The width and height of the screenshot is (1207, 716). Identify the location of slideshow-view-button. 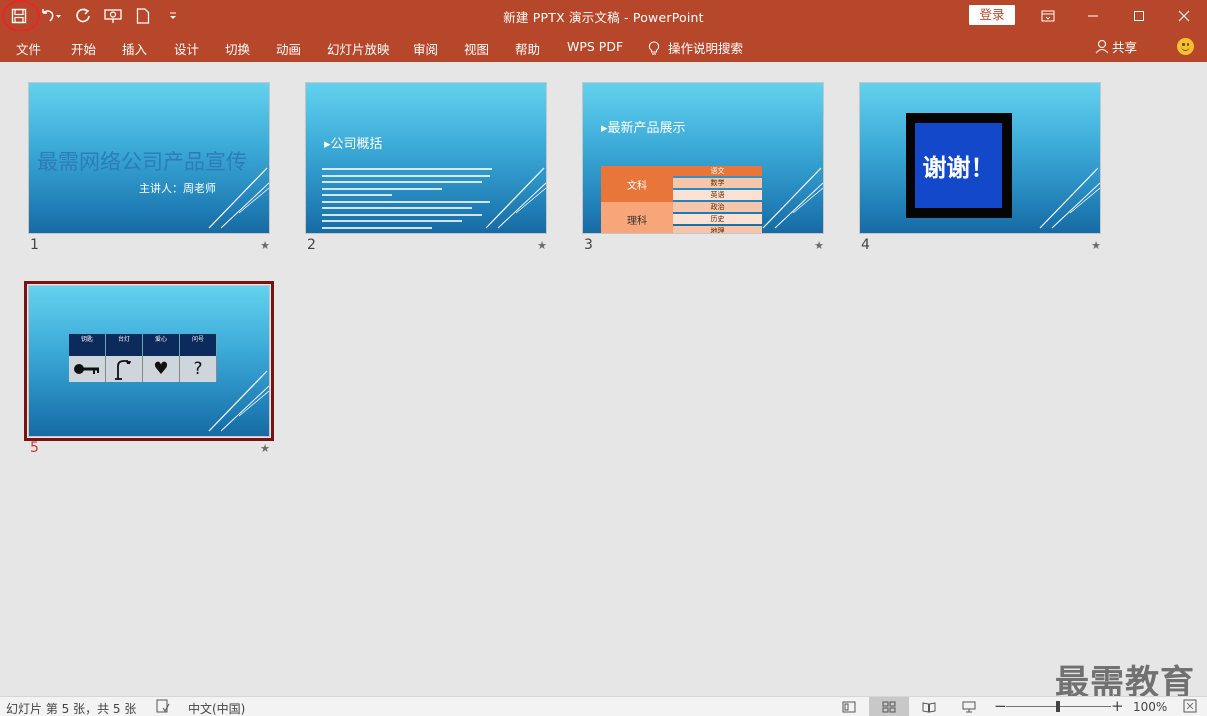
(969, 706).